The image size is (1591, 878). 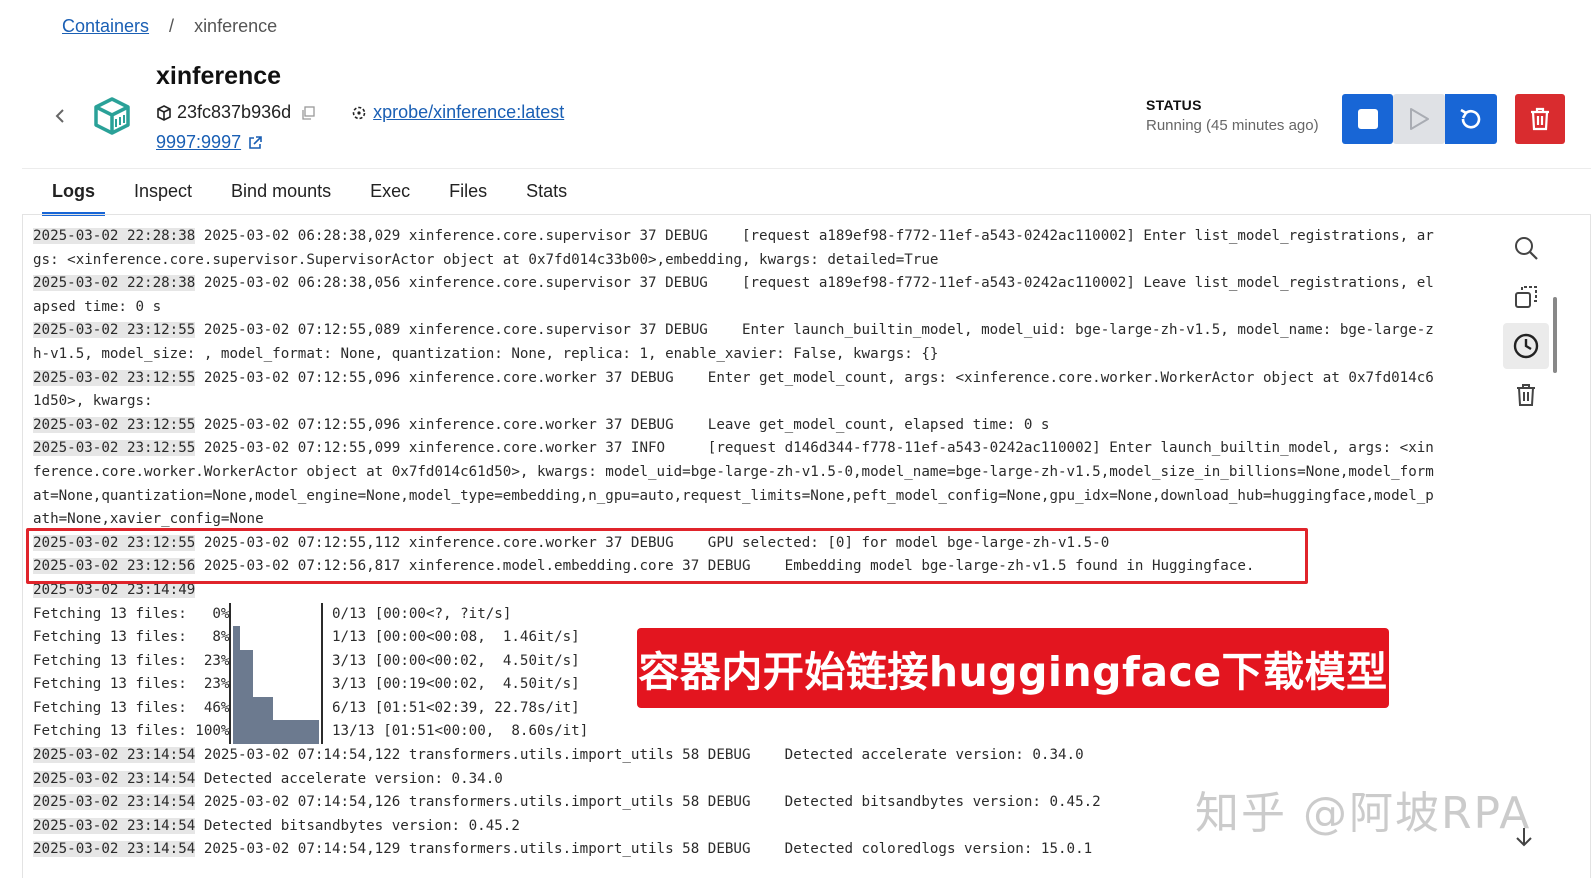 I want to click on copy-logs-icon, so click(x=1526, y=297).